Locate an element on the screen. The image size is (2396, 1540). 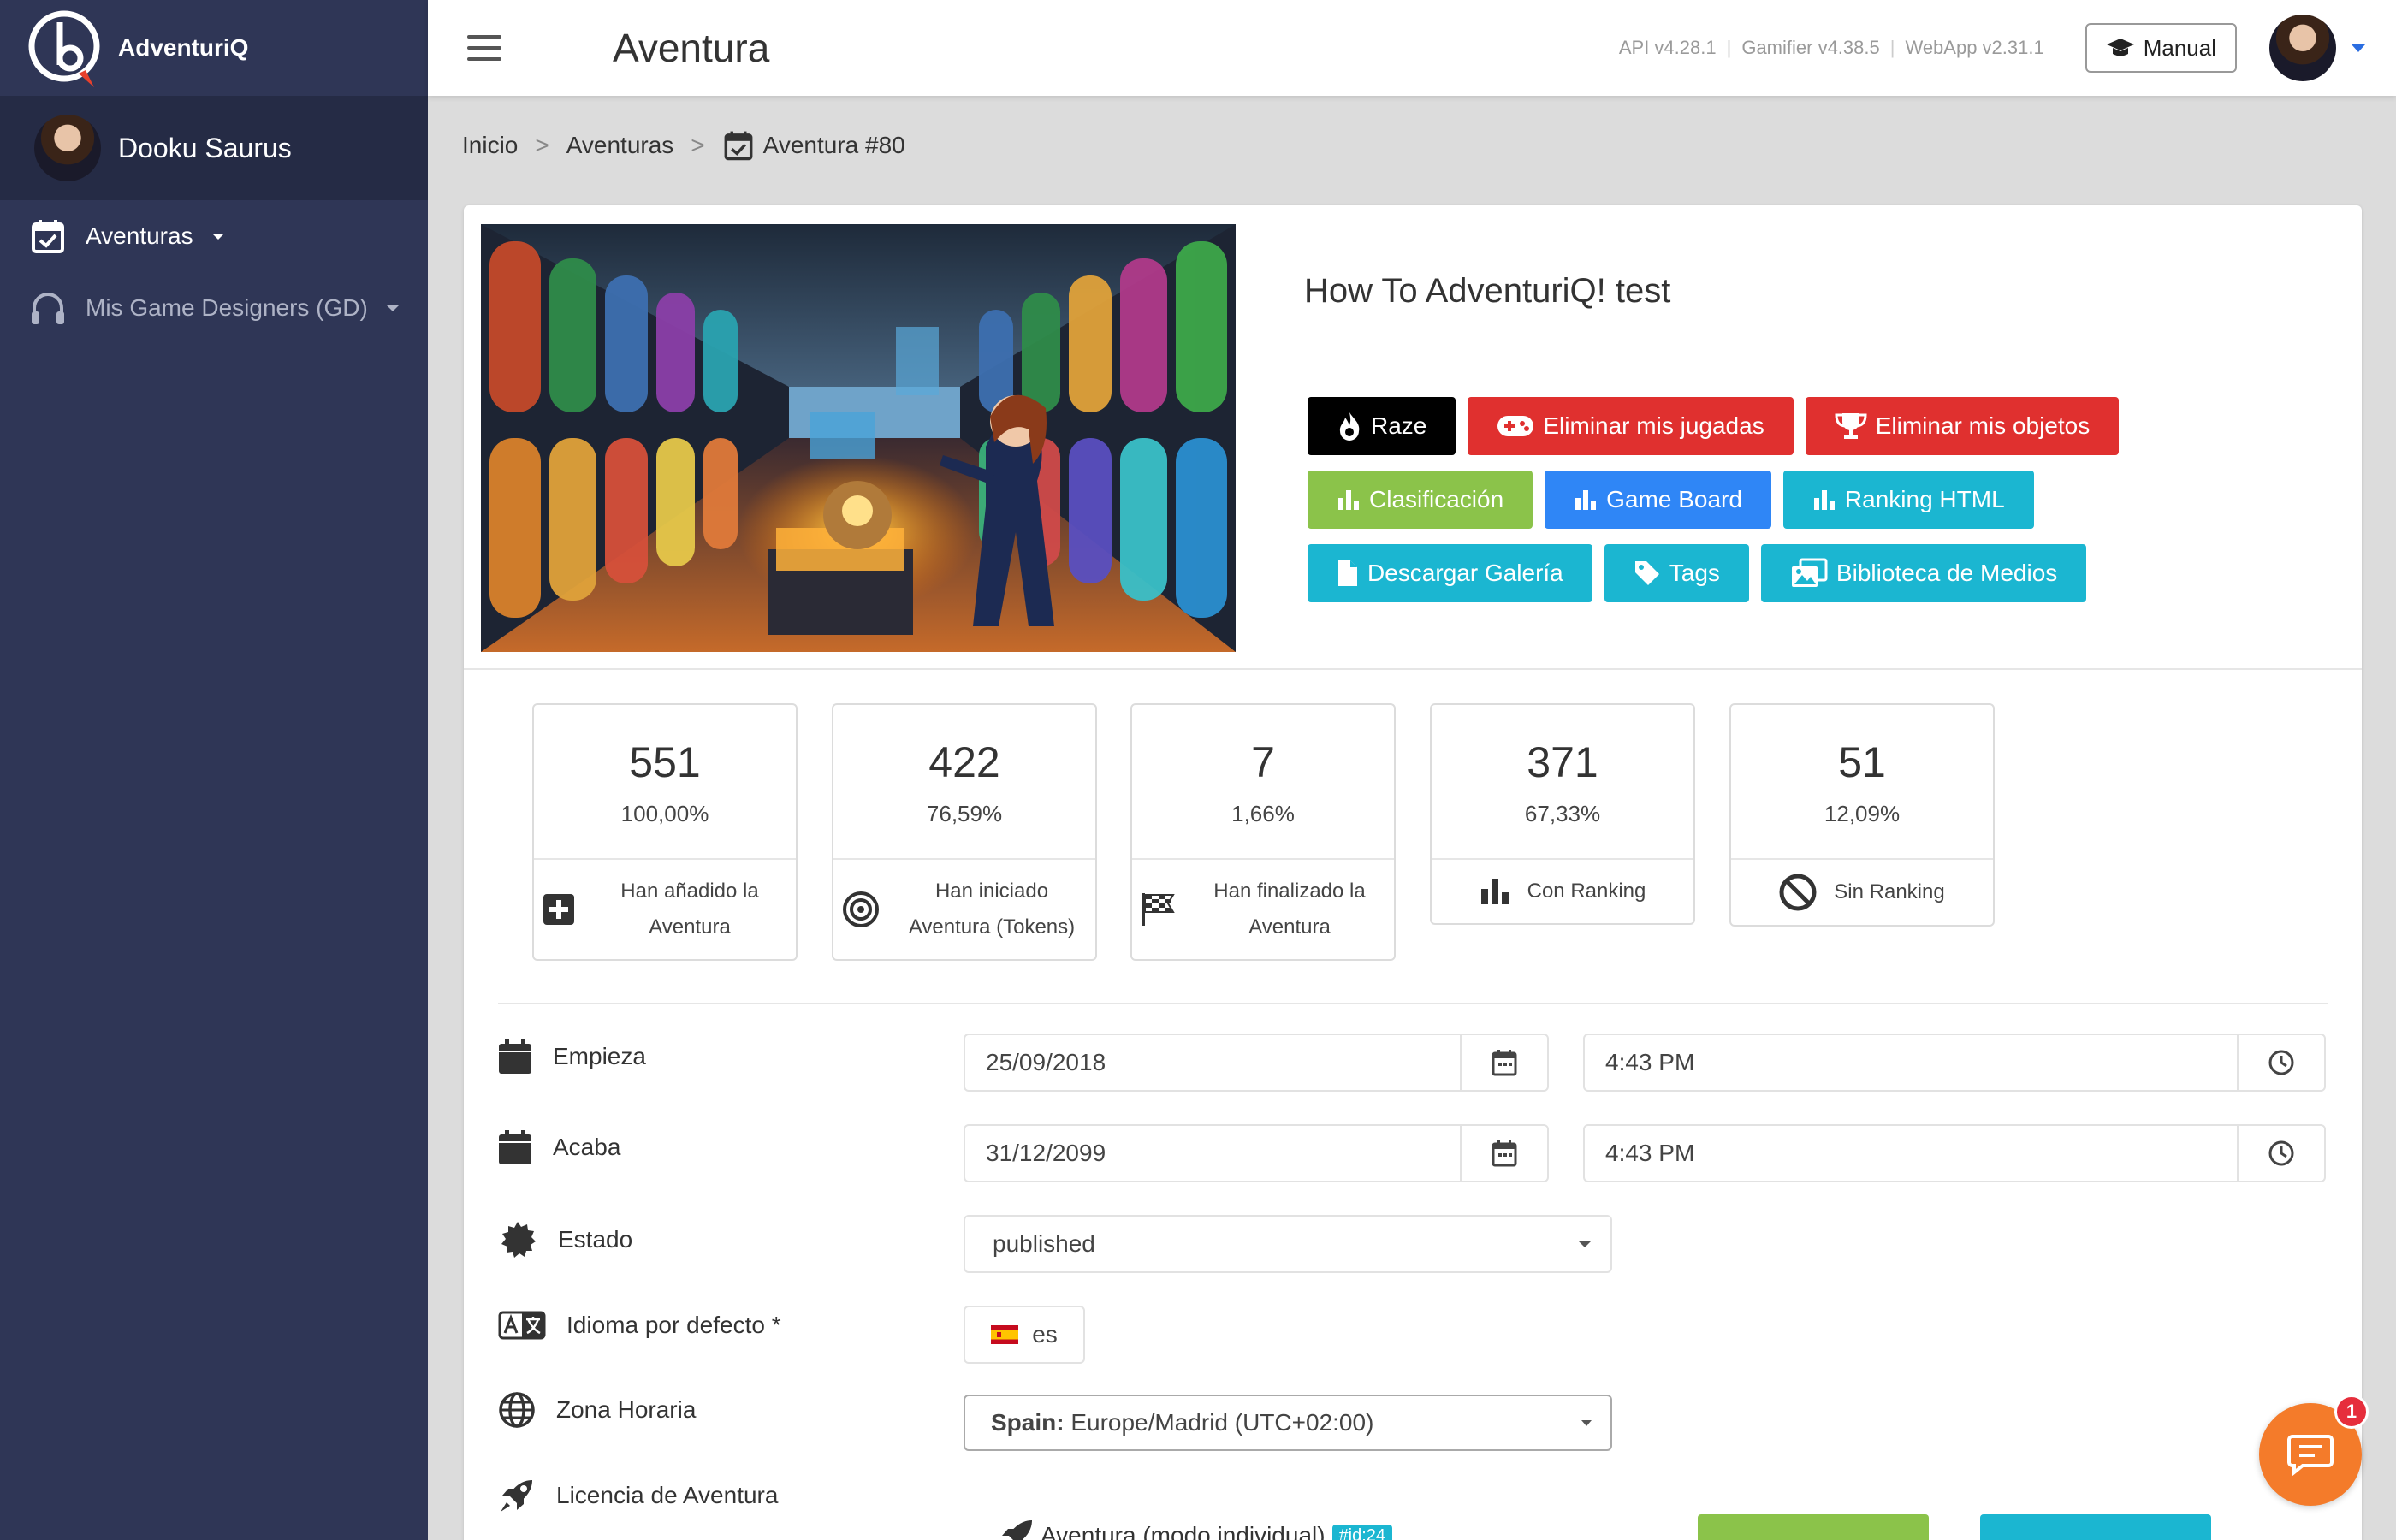
breadcrumb-aventuras: Aventuras is located at coordinates (620, 145).